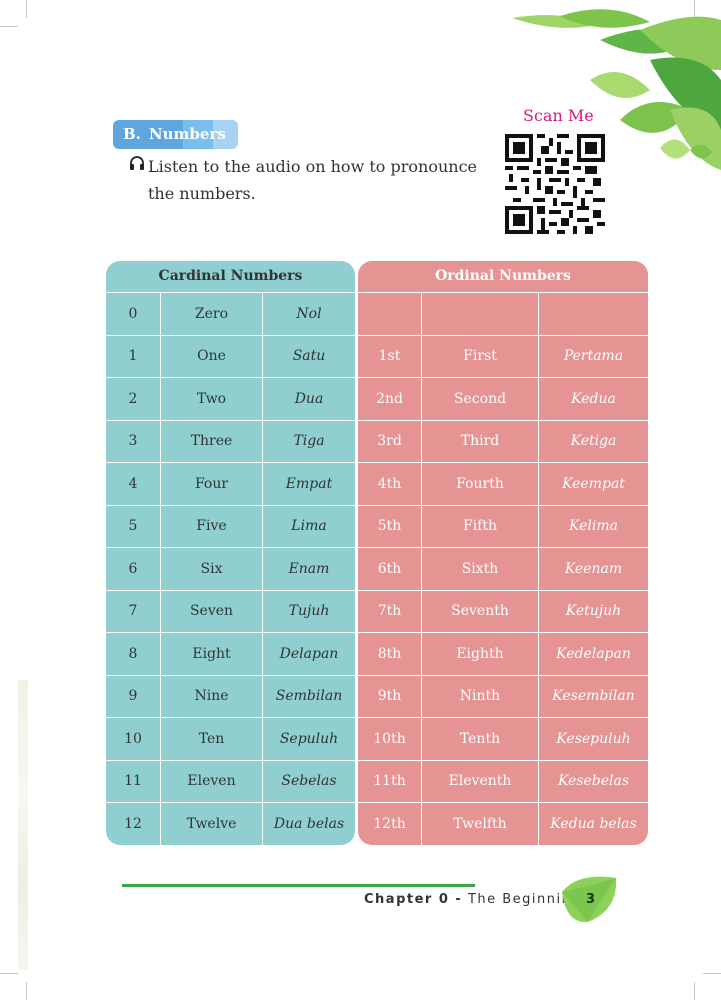 This screenshot has height=1000, width=721. What do you see at coordinates (211, 611) in the screenshot?
I see `english-cell: Seven` at bounding box center [211, 611].